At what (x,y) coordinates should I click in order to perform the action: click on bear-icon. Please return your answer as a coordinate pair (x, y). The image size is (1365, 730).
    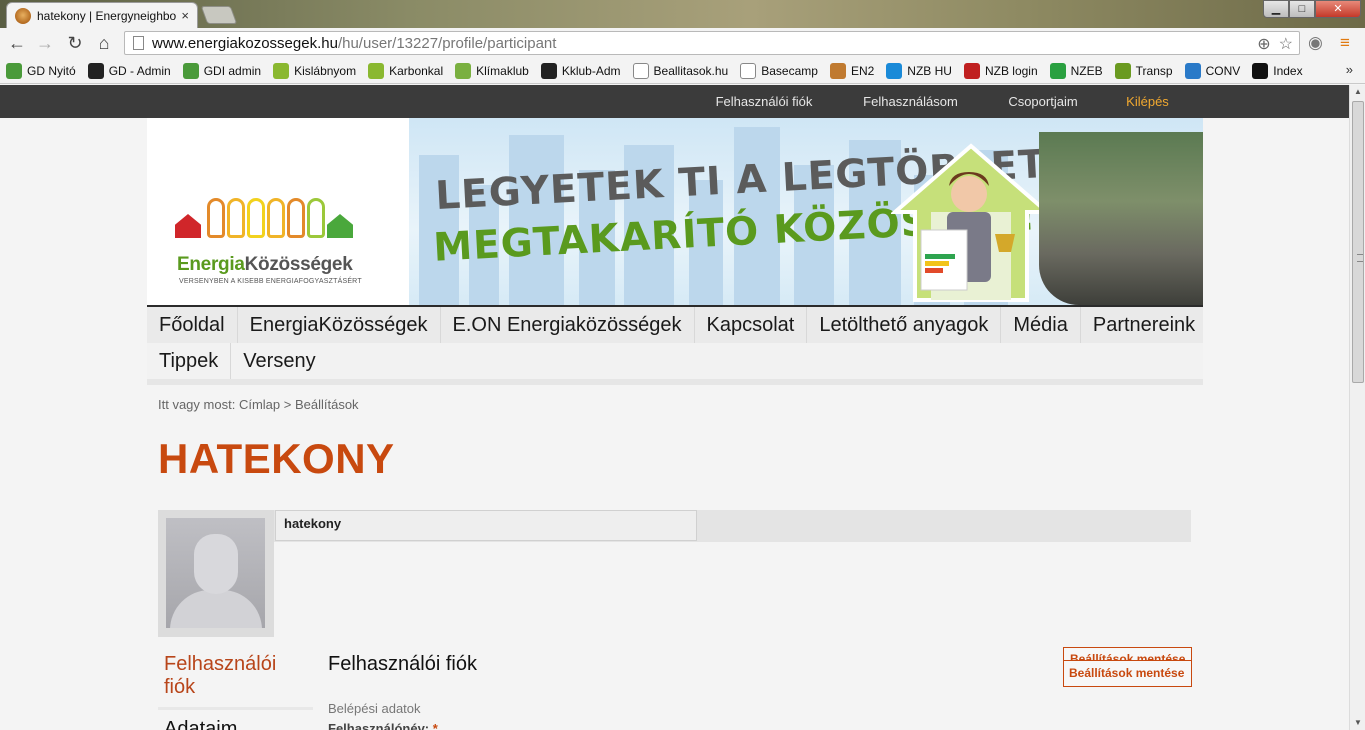
    Looking at the image, I should click on (837, 70).